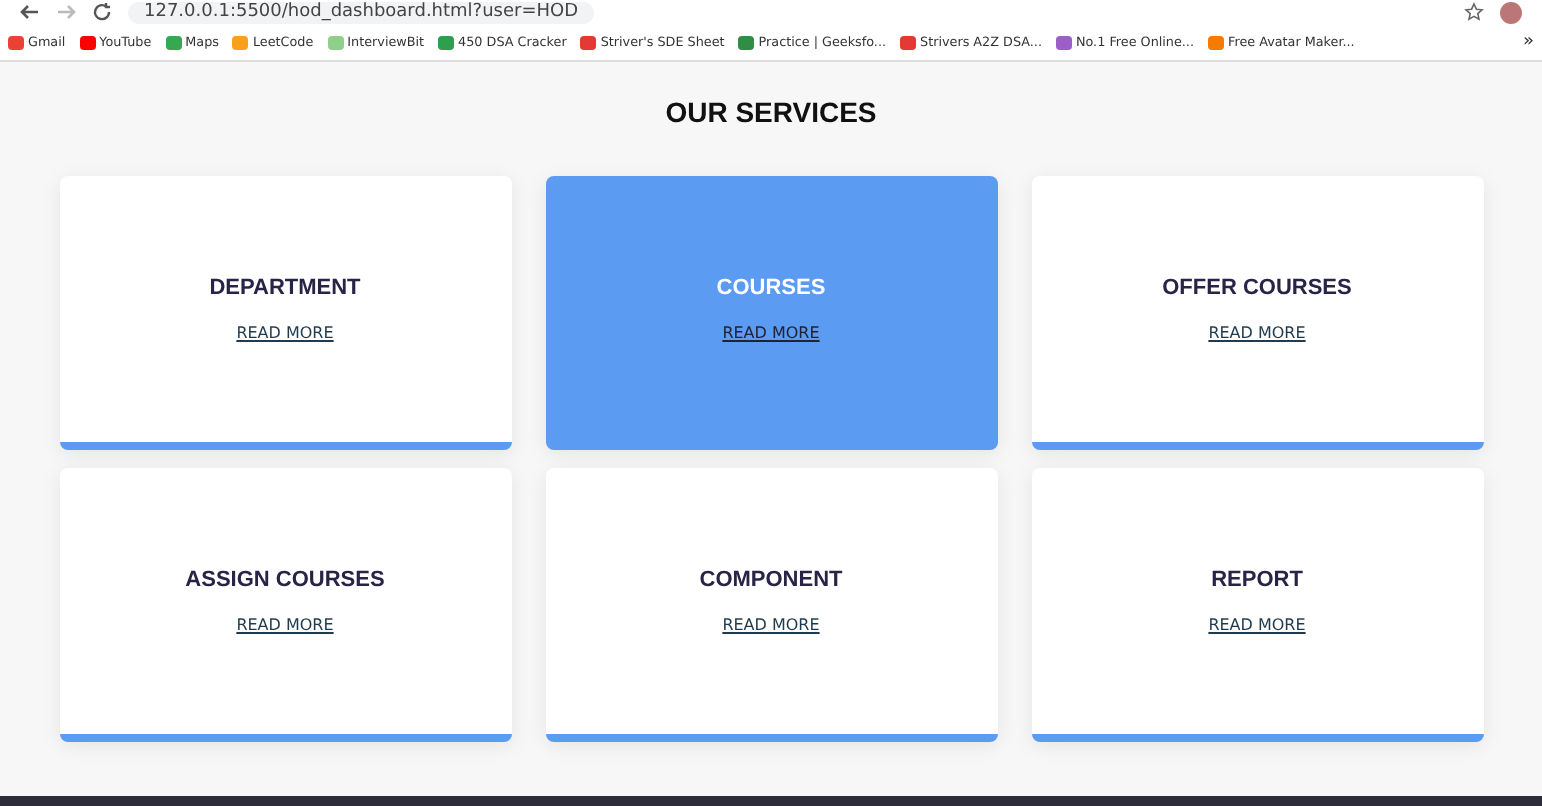 The image size is (1542, 806). I want to click on card-title: ASSIGN COURSES, so click(285, 580).